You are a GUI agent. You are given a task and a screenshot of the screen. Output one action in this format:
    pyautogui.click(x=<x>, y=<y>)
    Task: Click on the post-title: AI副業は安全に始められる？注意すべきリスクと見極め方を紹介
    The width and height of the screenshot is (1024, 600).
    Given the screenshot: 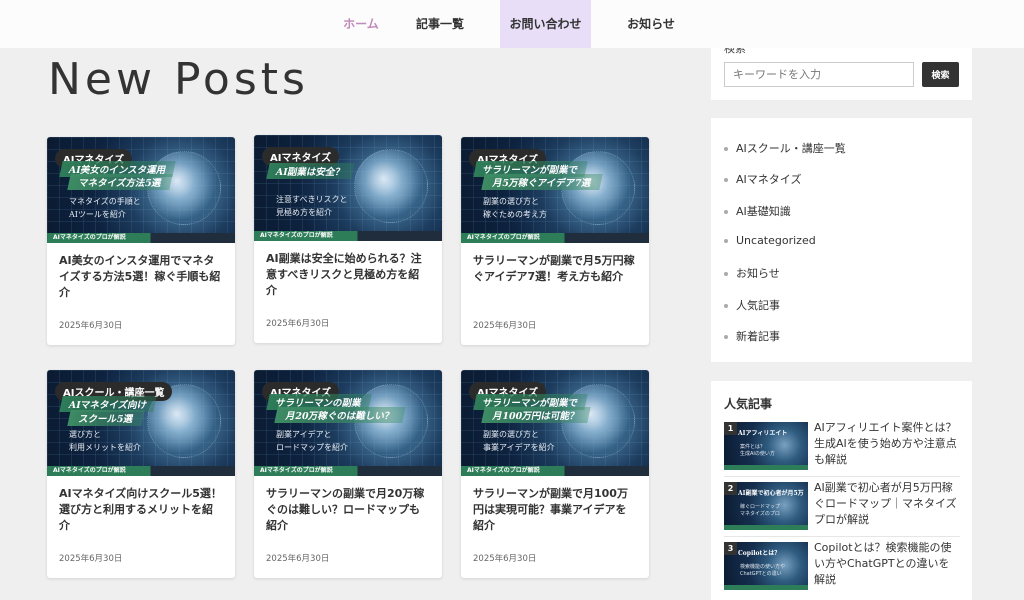 What is the action you would take?
    pyautogui.click(x=348, y=274)
    